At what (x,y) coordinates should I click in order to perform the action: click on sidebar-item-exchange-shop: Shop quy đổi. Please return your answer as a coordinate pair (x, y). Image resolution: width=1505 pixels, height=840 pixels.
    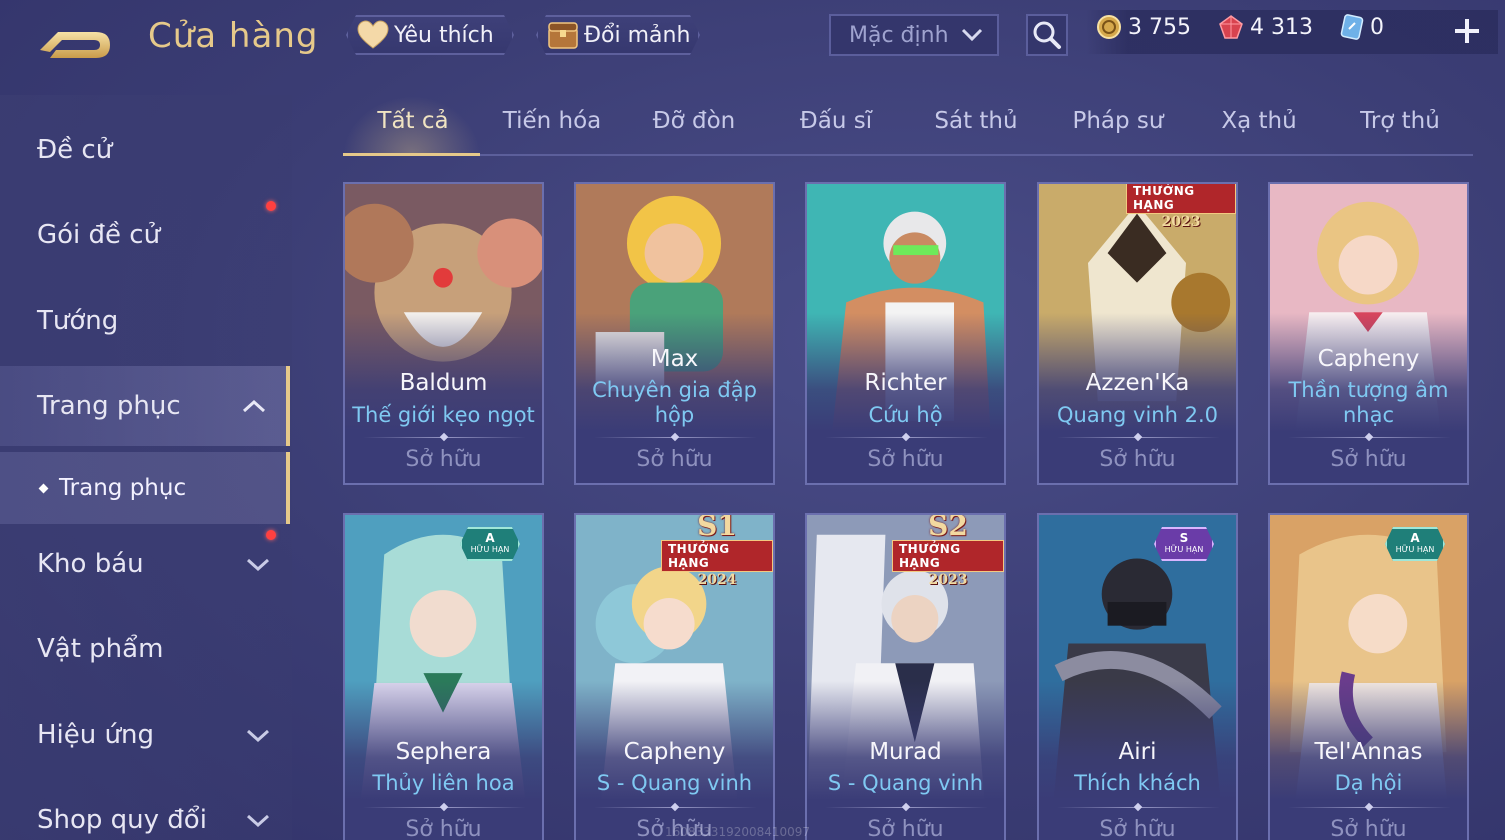
    Looking at the image, I should click on (145, 810).